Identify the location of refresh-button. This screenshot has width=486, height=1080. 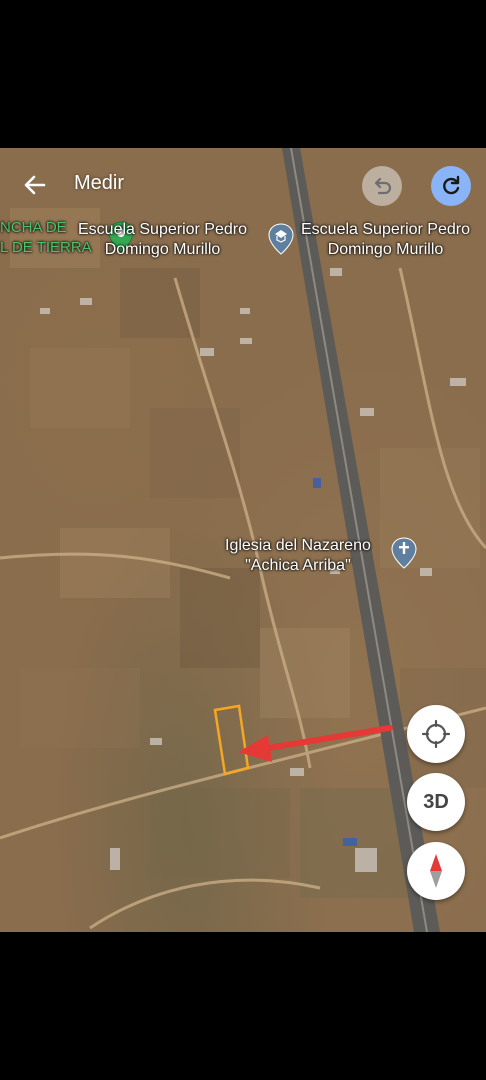
(451, 186).